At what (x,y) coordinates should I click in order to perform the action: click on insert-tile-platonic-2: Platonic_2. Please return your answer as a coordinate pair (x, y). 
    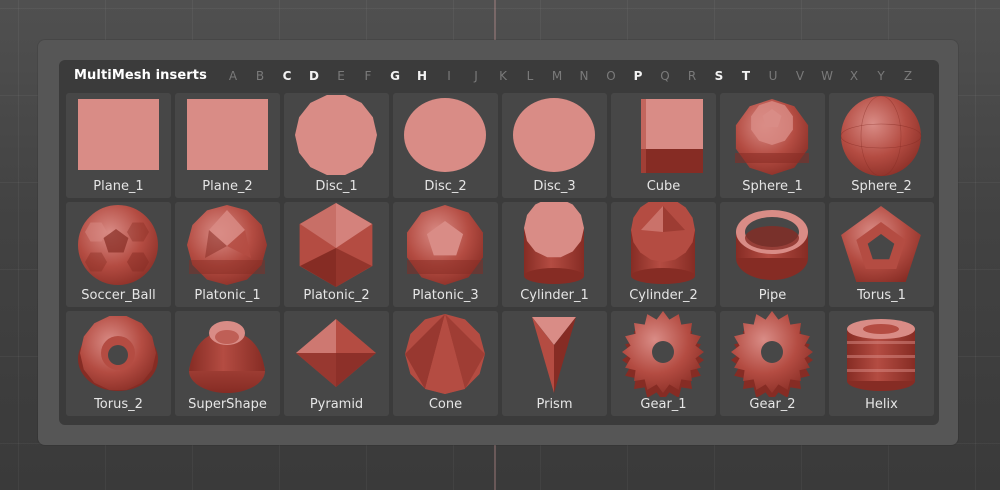
    Looking at the image, I should click on (336, 254).